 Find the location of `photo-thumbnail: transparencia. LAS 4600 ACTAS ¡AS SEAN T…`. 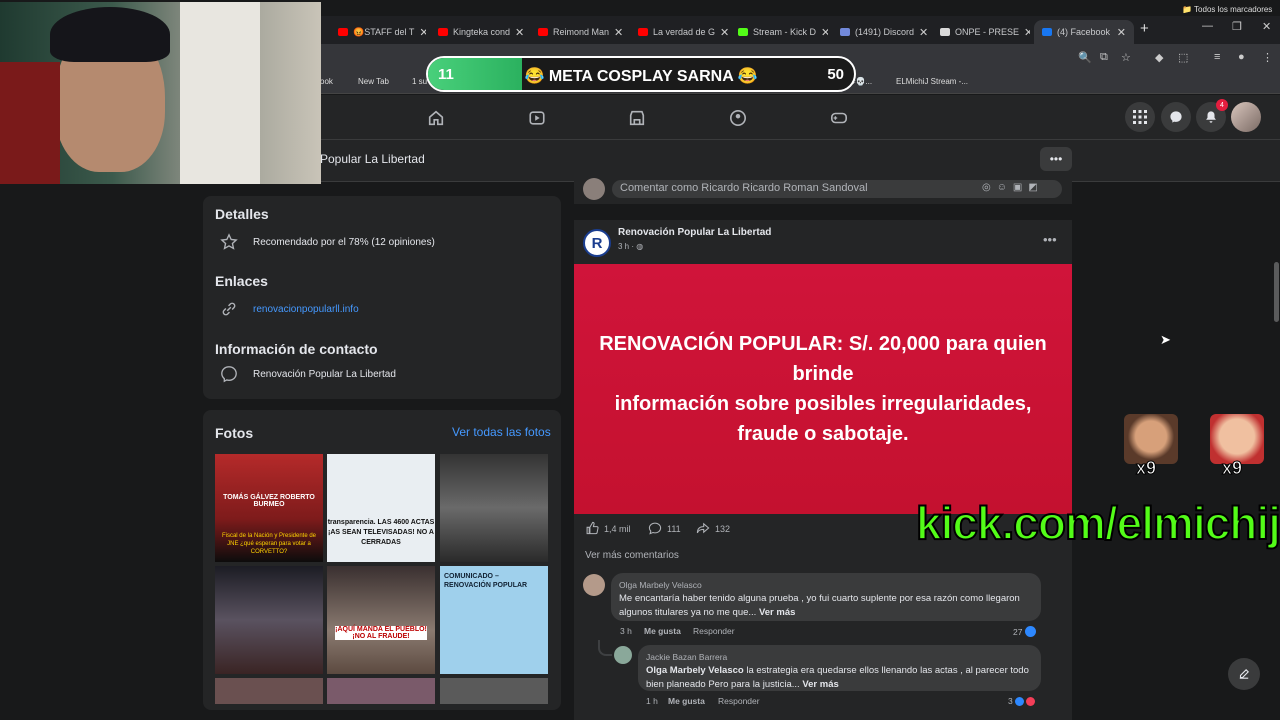

photo-thumbnail: transparencia. LAS 4600 ACTAS ¡AS SEAN T… is located at coordinates (381, 508).